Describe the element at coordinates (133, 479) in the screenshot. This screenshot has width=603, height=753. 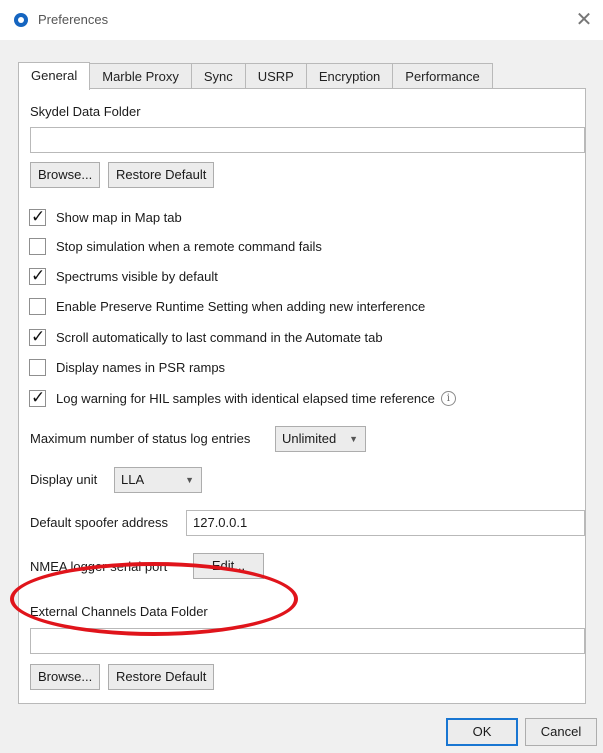
I see `select-value: LLA` at that location.